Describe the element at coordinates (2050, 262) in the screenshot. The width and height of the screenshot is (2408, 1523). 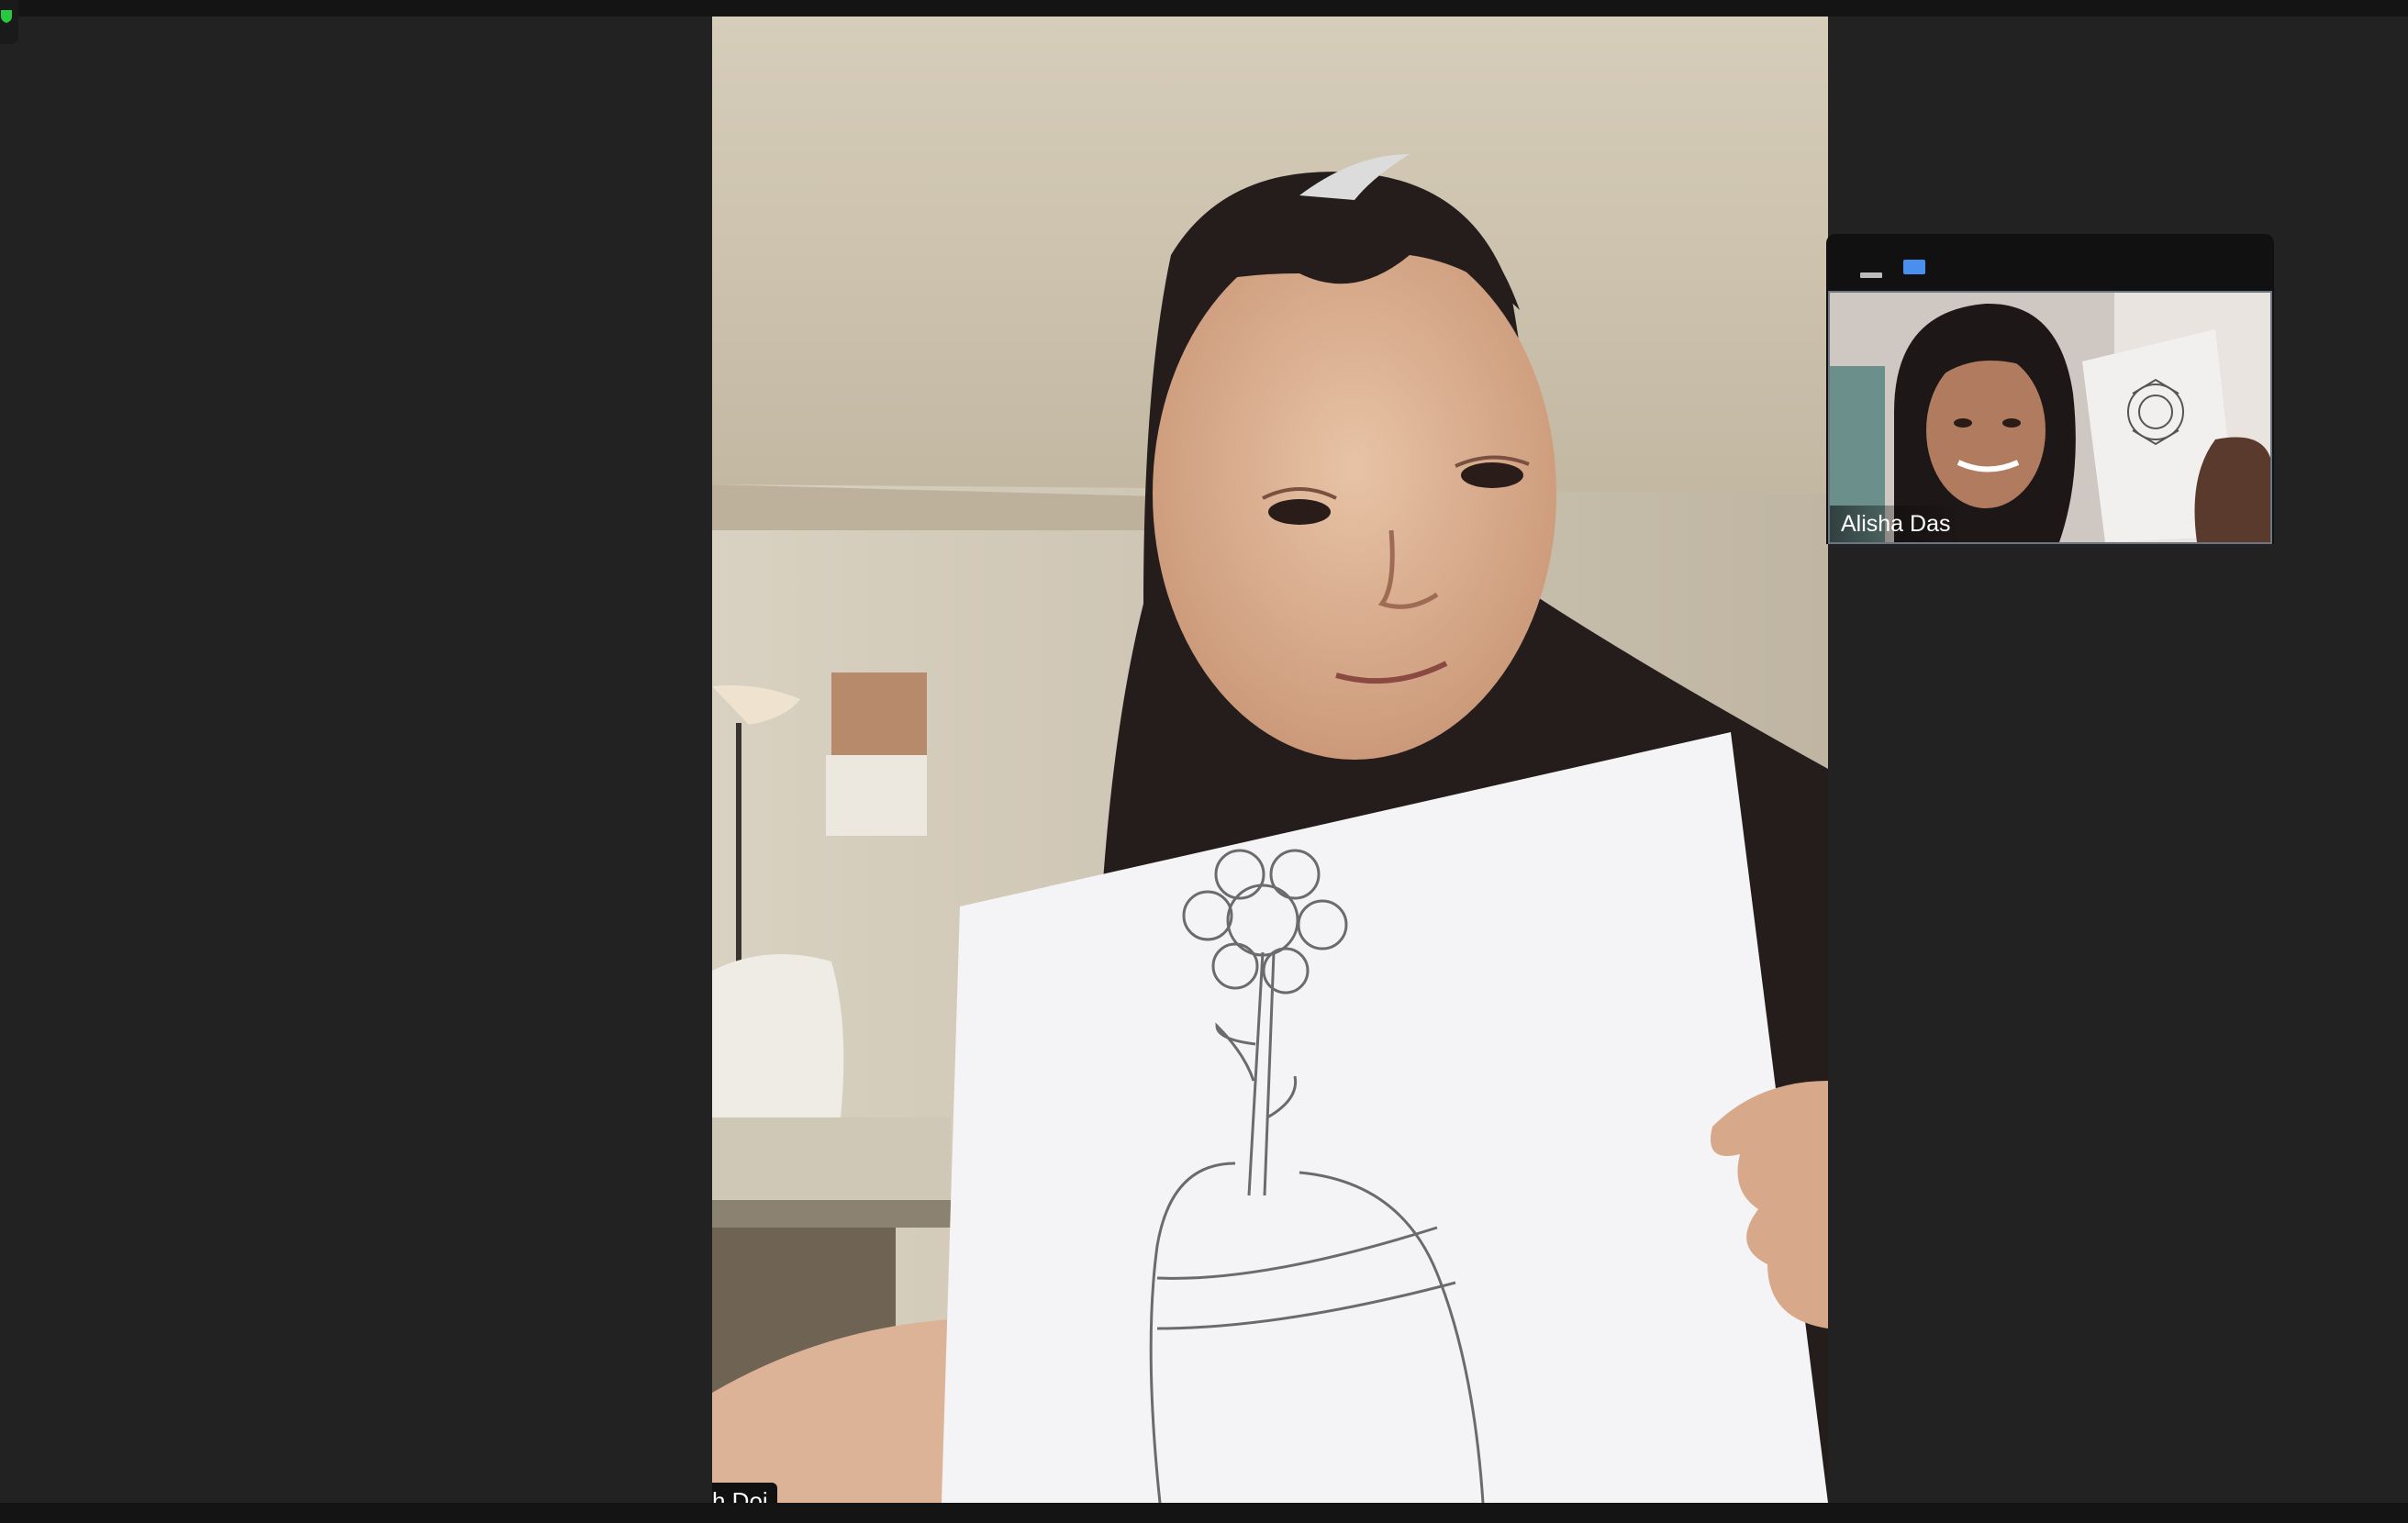
I see `thumbnail-toolbar` at that location.